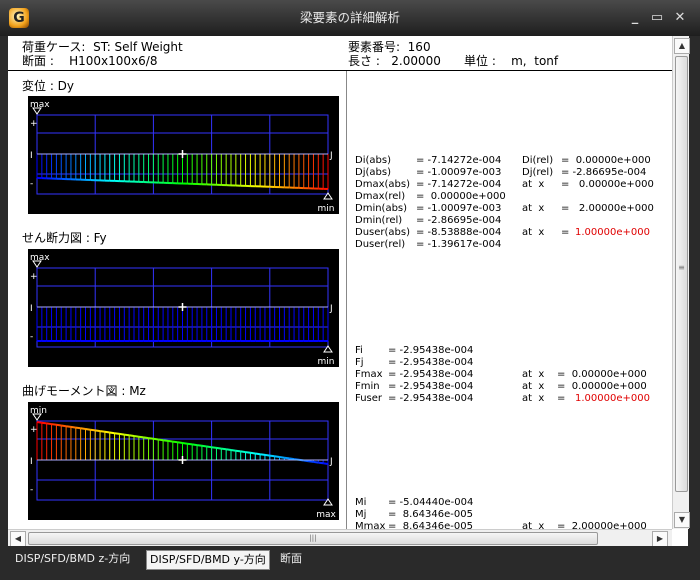 The image size is (700, 580). What do you see at coordinates (431, 502) in the screenshot?
I see `moment-row-value: = -5.04440e-004` at bounding box center [431, 502].